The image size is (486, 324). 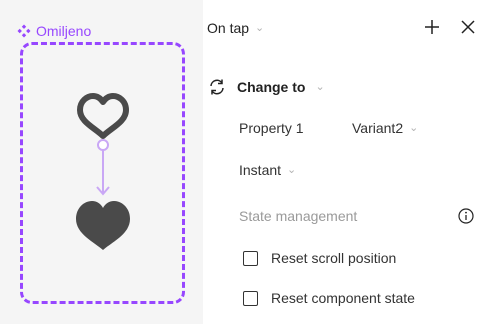 What do you see at coordinates (103, 171) in the screenshot?
I see `prototype-flow-diagram` at bounding box center [103, 171].